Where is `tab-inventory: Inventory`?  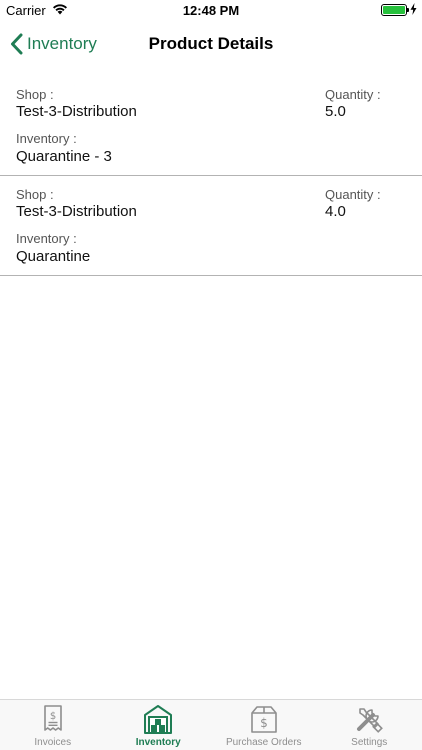 tab-inventory: Inventory is located at coordinates (159, 725).